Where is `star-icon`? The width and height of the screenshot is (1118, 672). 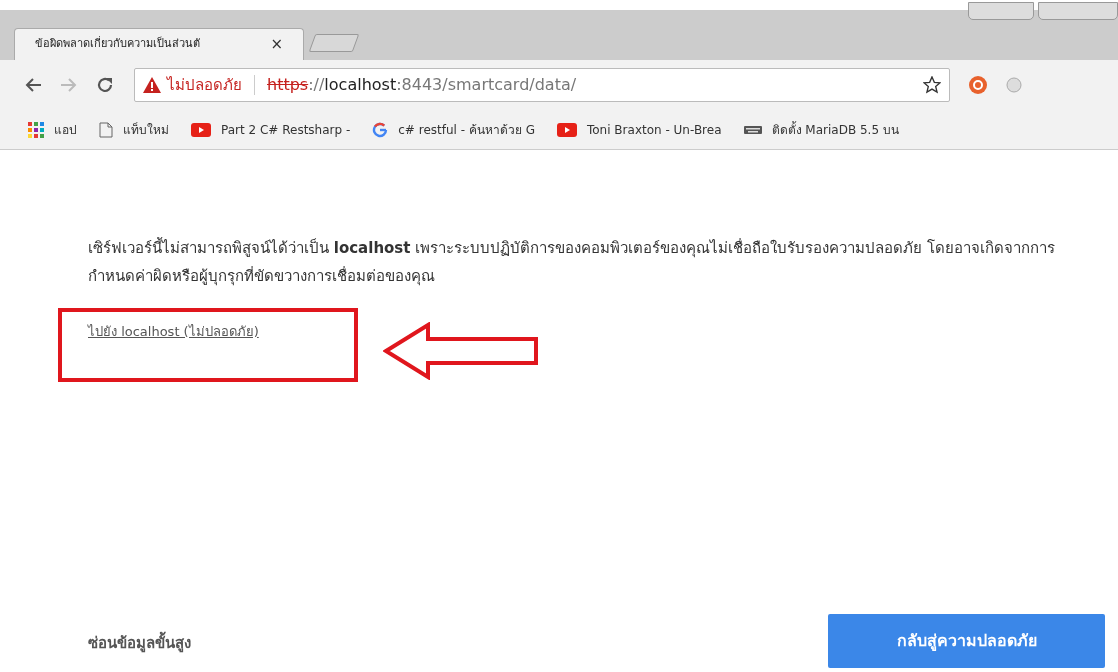
star-icon is located at coordinates (932, 85).